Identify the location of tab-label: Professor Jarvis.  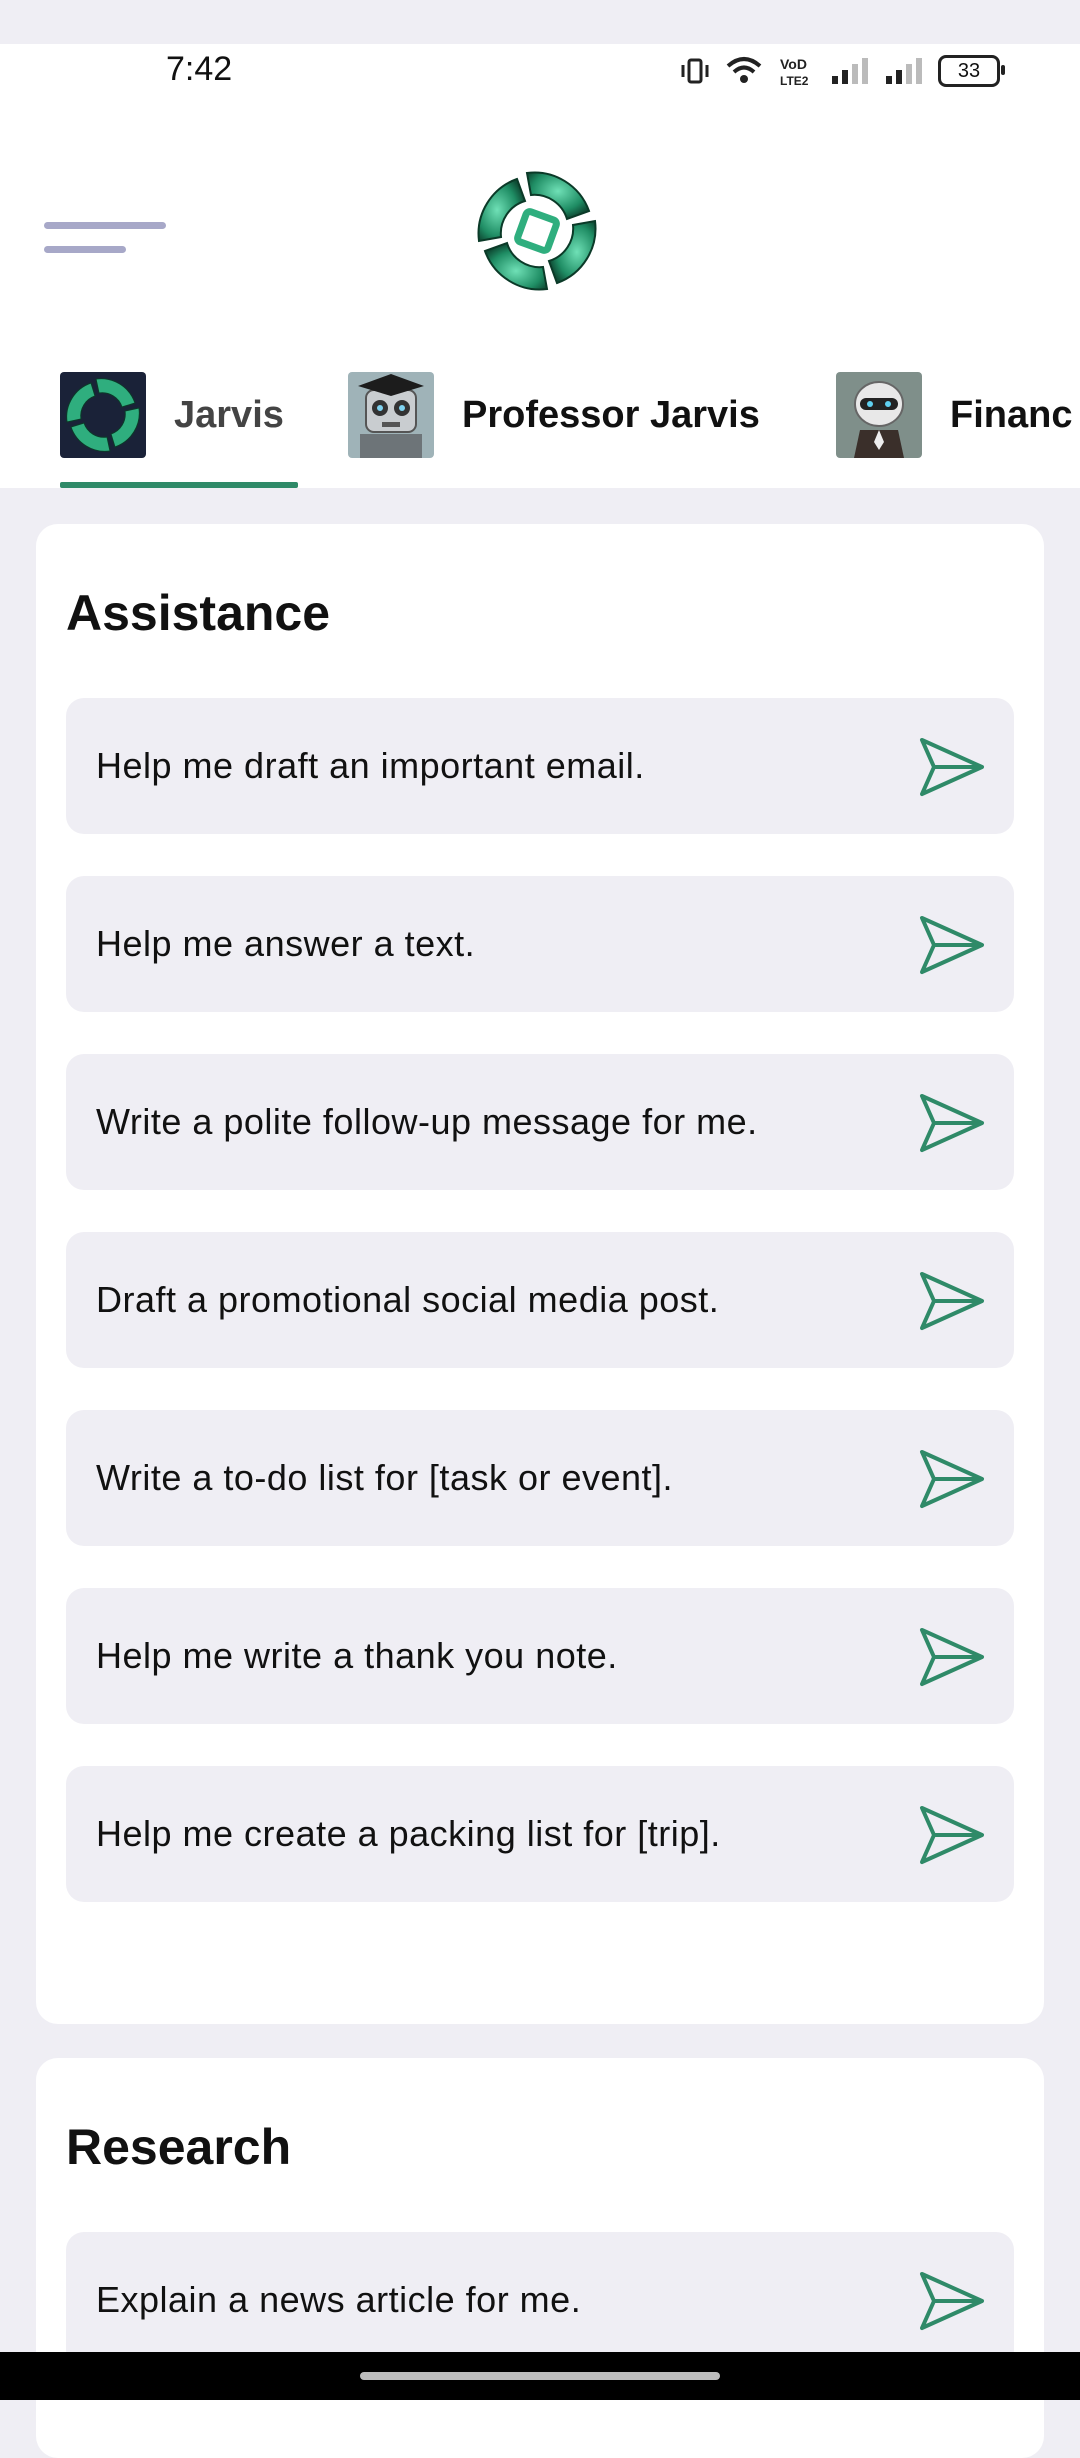
(611, 414).